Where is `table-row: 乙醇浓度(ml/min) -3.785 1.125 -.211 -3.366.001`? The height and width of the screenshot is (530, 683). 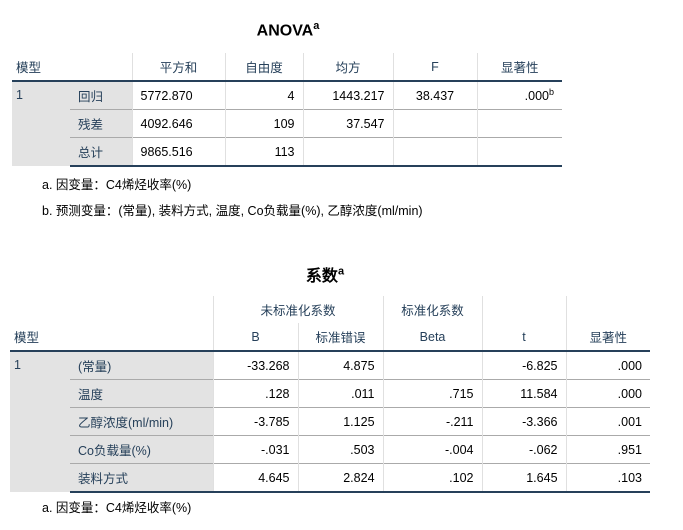
table-row: 乙醇浓度(ml/min) -3.785 1.125 -.211 -3.366.001 is located at coordinates (330, 421).